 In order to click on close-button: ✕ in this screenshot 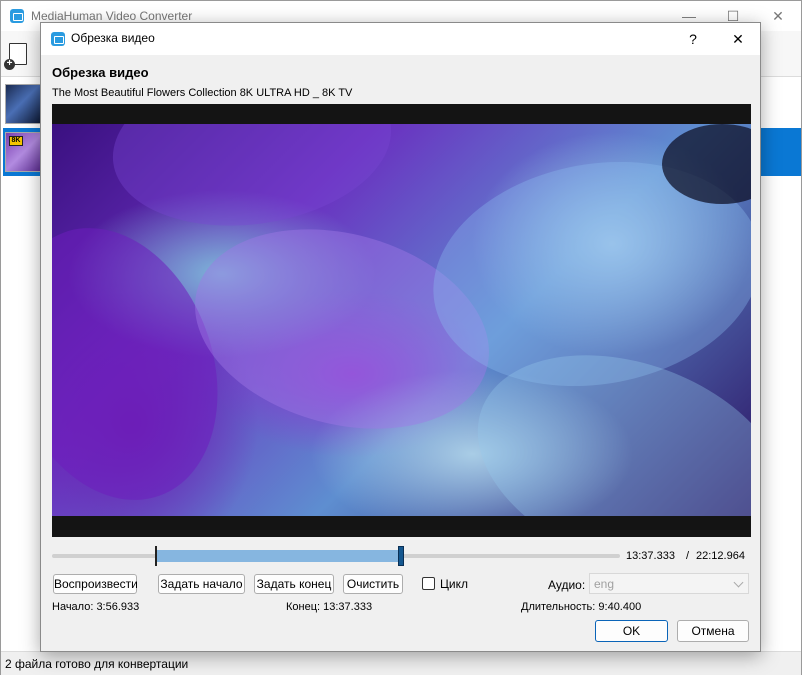, I will do `click(778, 16)`.